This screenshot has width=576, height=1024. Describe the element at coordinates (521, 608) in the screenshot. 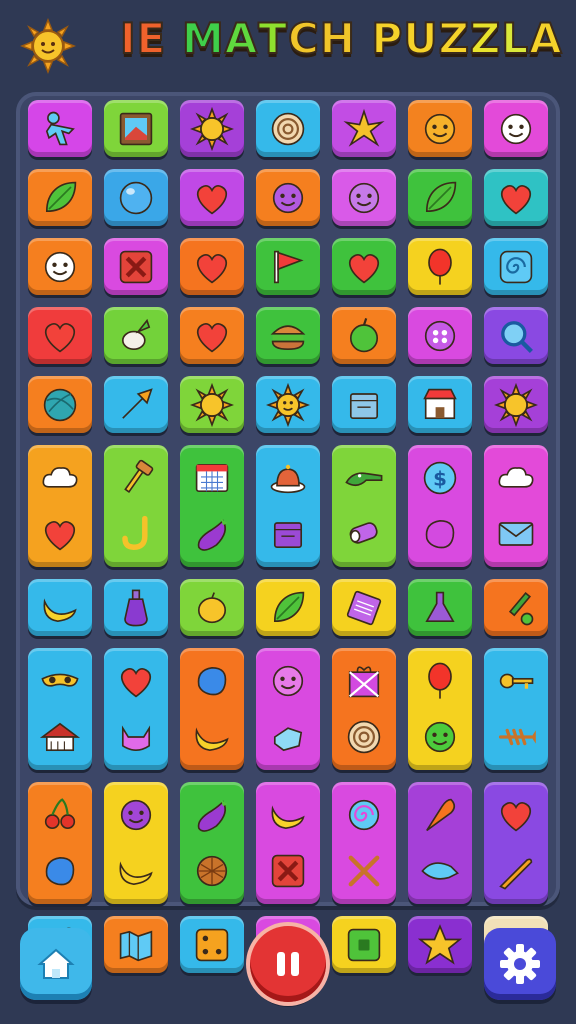

I see `brush-icon` at that location.